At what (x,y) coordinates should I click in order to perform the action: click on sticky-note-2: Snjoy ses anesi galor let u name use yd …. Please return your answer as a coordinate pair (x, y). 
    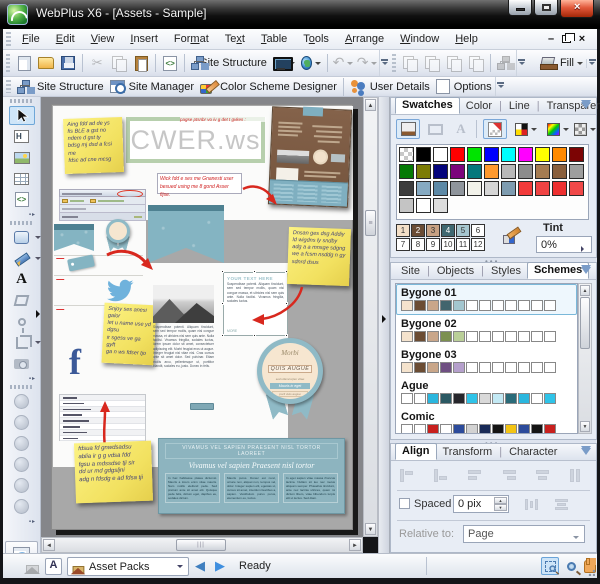
    Looking at the image, I should click on (129, 334).